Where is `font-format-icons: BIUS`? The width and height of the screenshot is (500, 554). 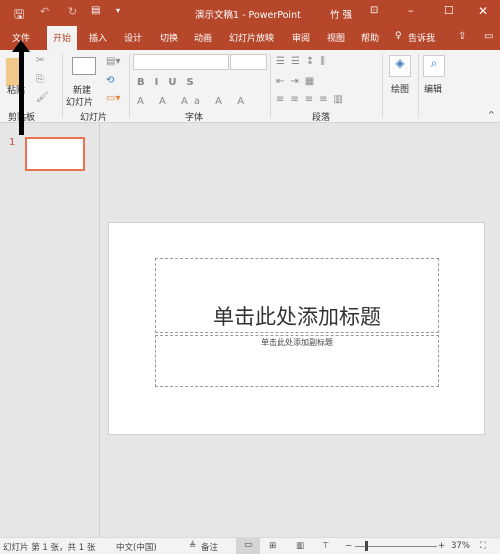 font-format-icons: BIUS is located at coordinates (170, 82).